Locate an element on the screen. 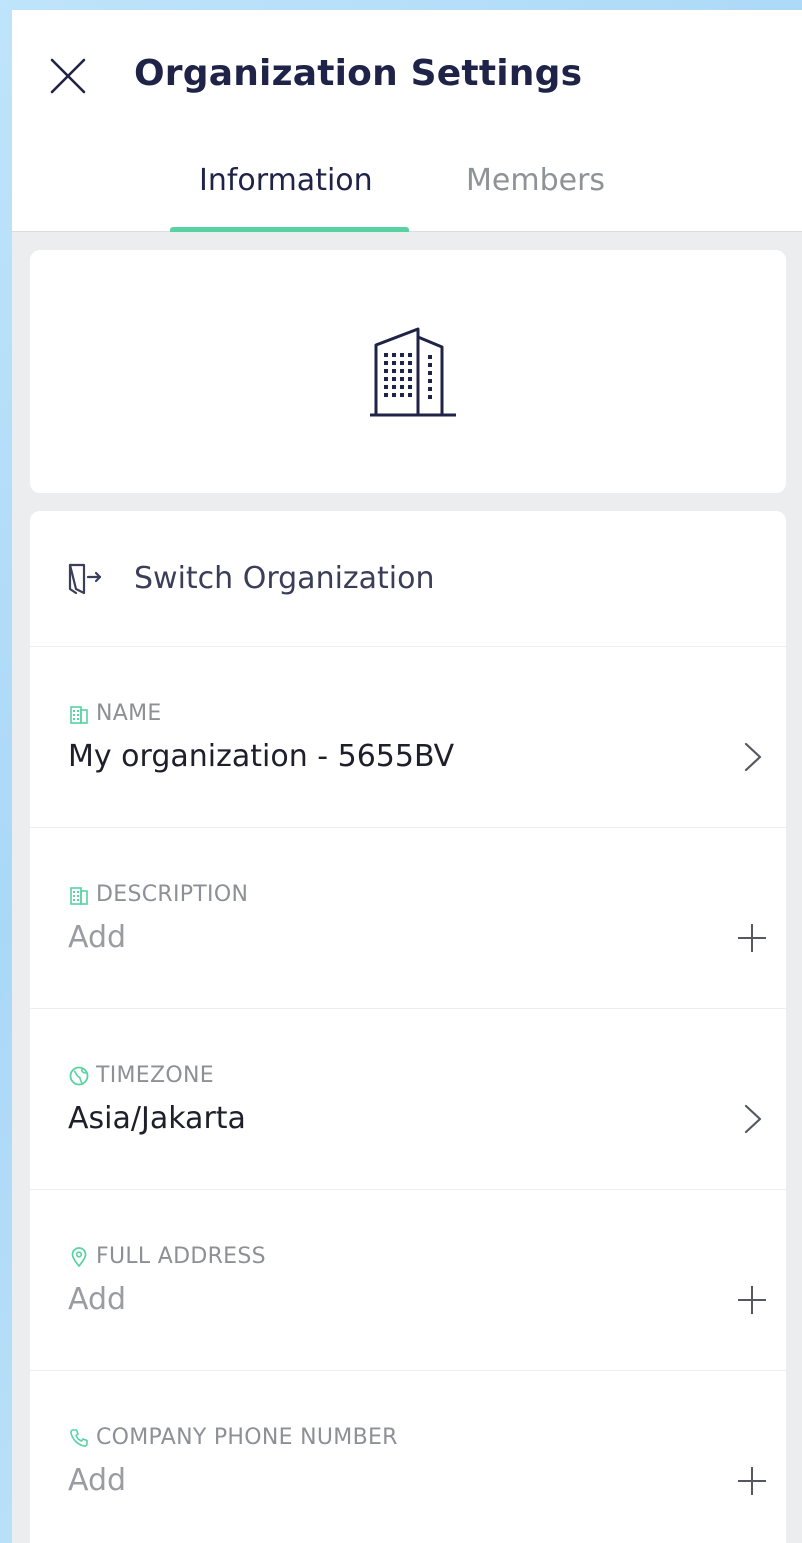 The height and width of the screenshot is (1543, 802). field-name-label-wrap: NAME is located at coordinates (115, 713).